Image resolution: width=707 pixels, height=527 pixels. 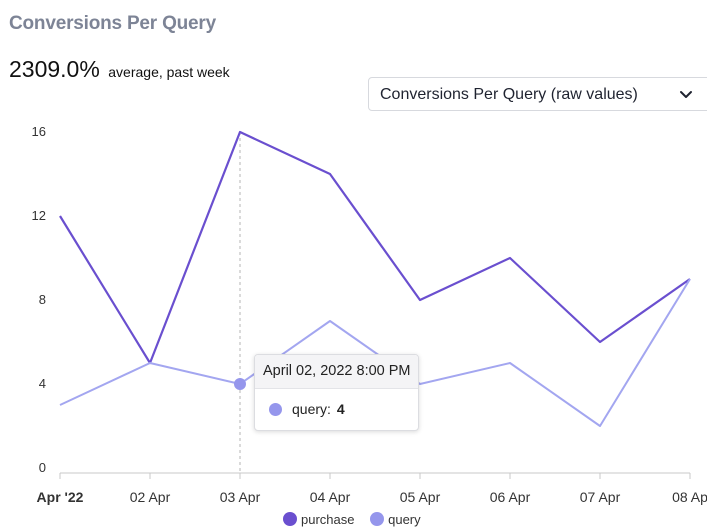 I want to click on x-tick-label: Apr '22, so click(x=60, y=497).